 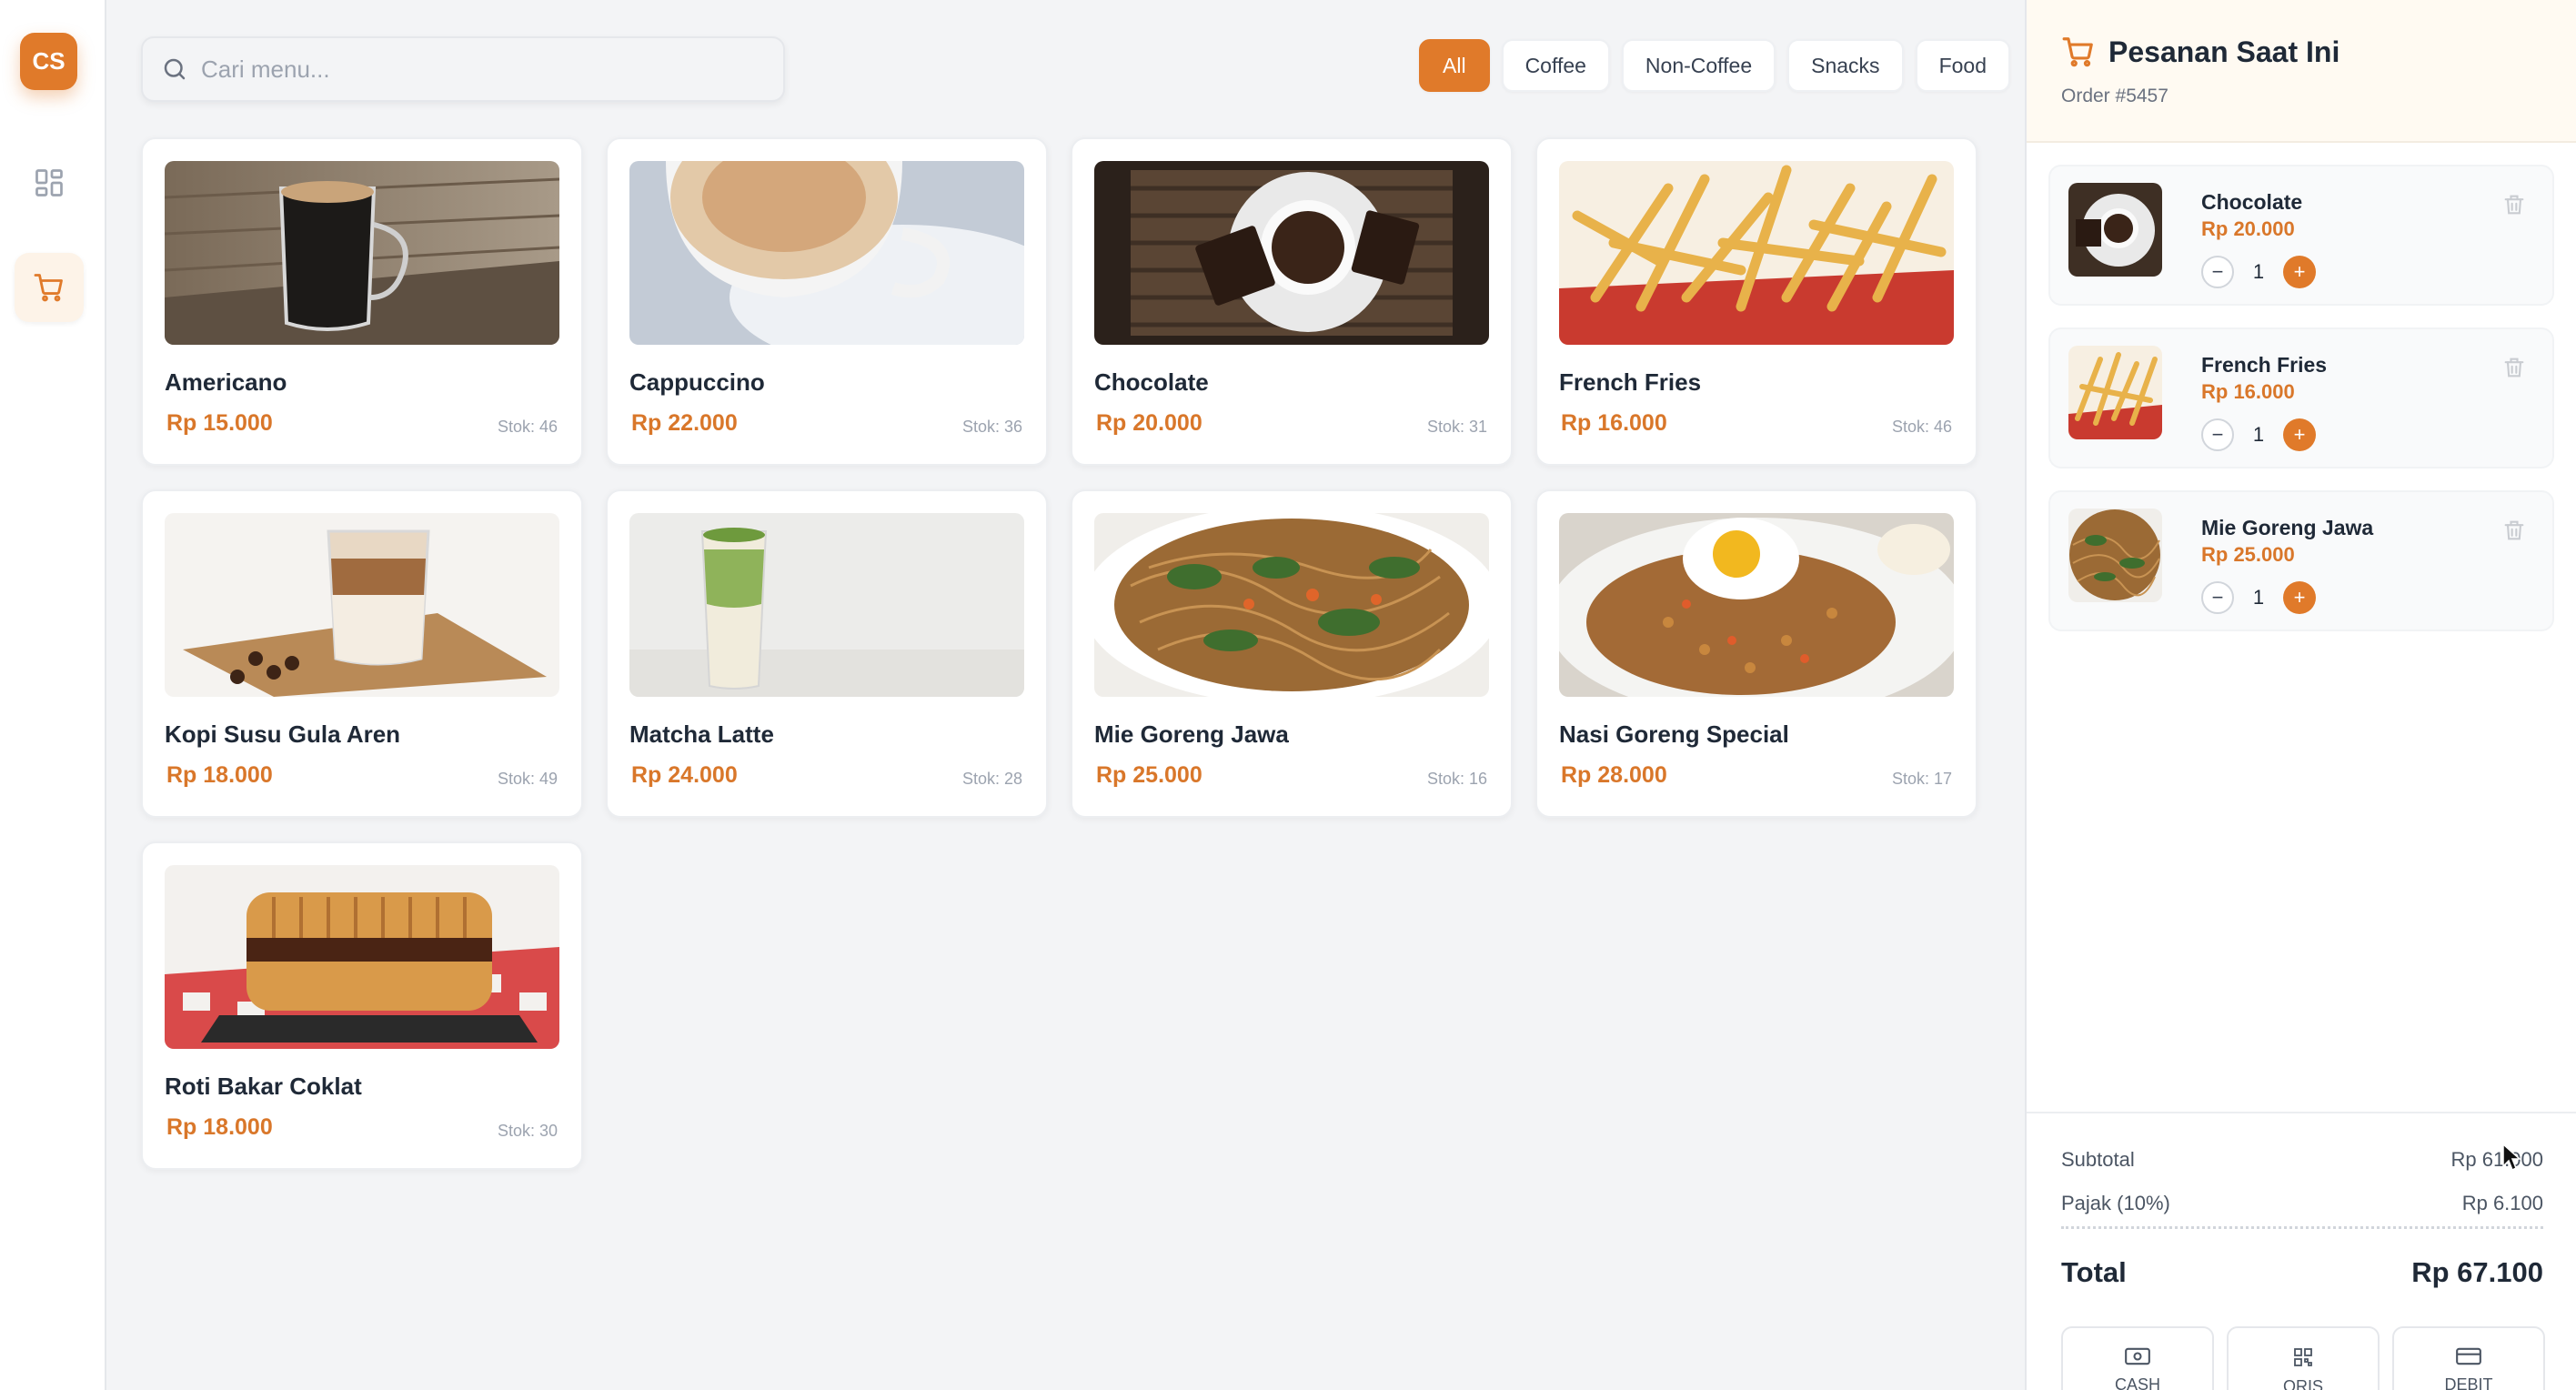 I want to click on product-image-kopi-susu-gula-aren, so click(x=362, y=605).